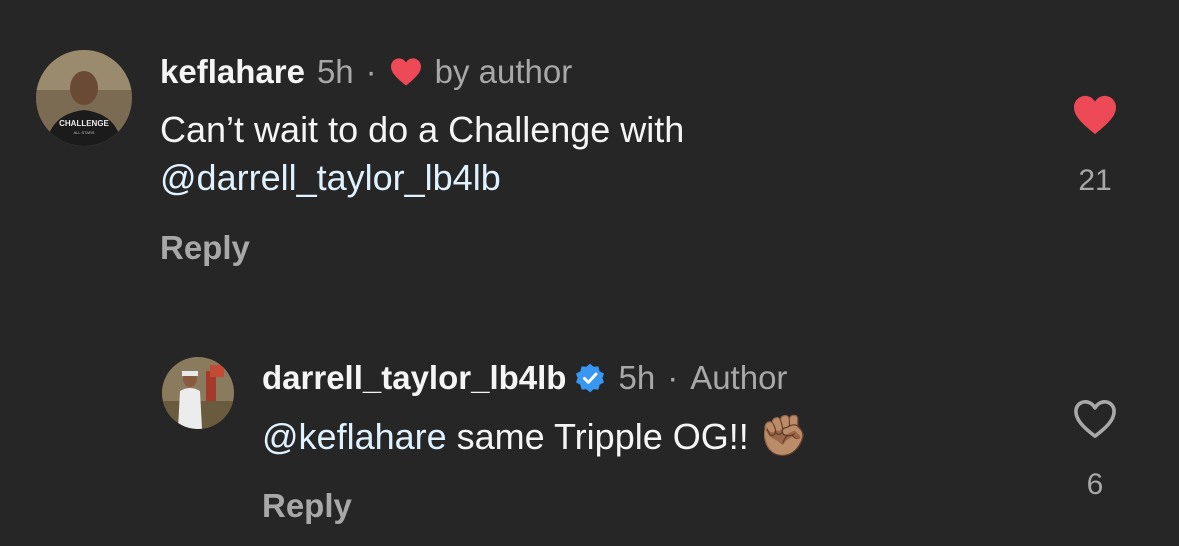 The width and height of the screenshot is (1179, 546). I want to click on heart-filled-icon, so click(1095, 115).